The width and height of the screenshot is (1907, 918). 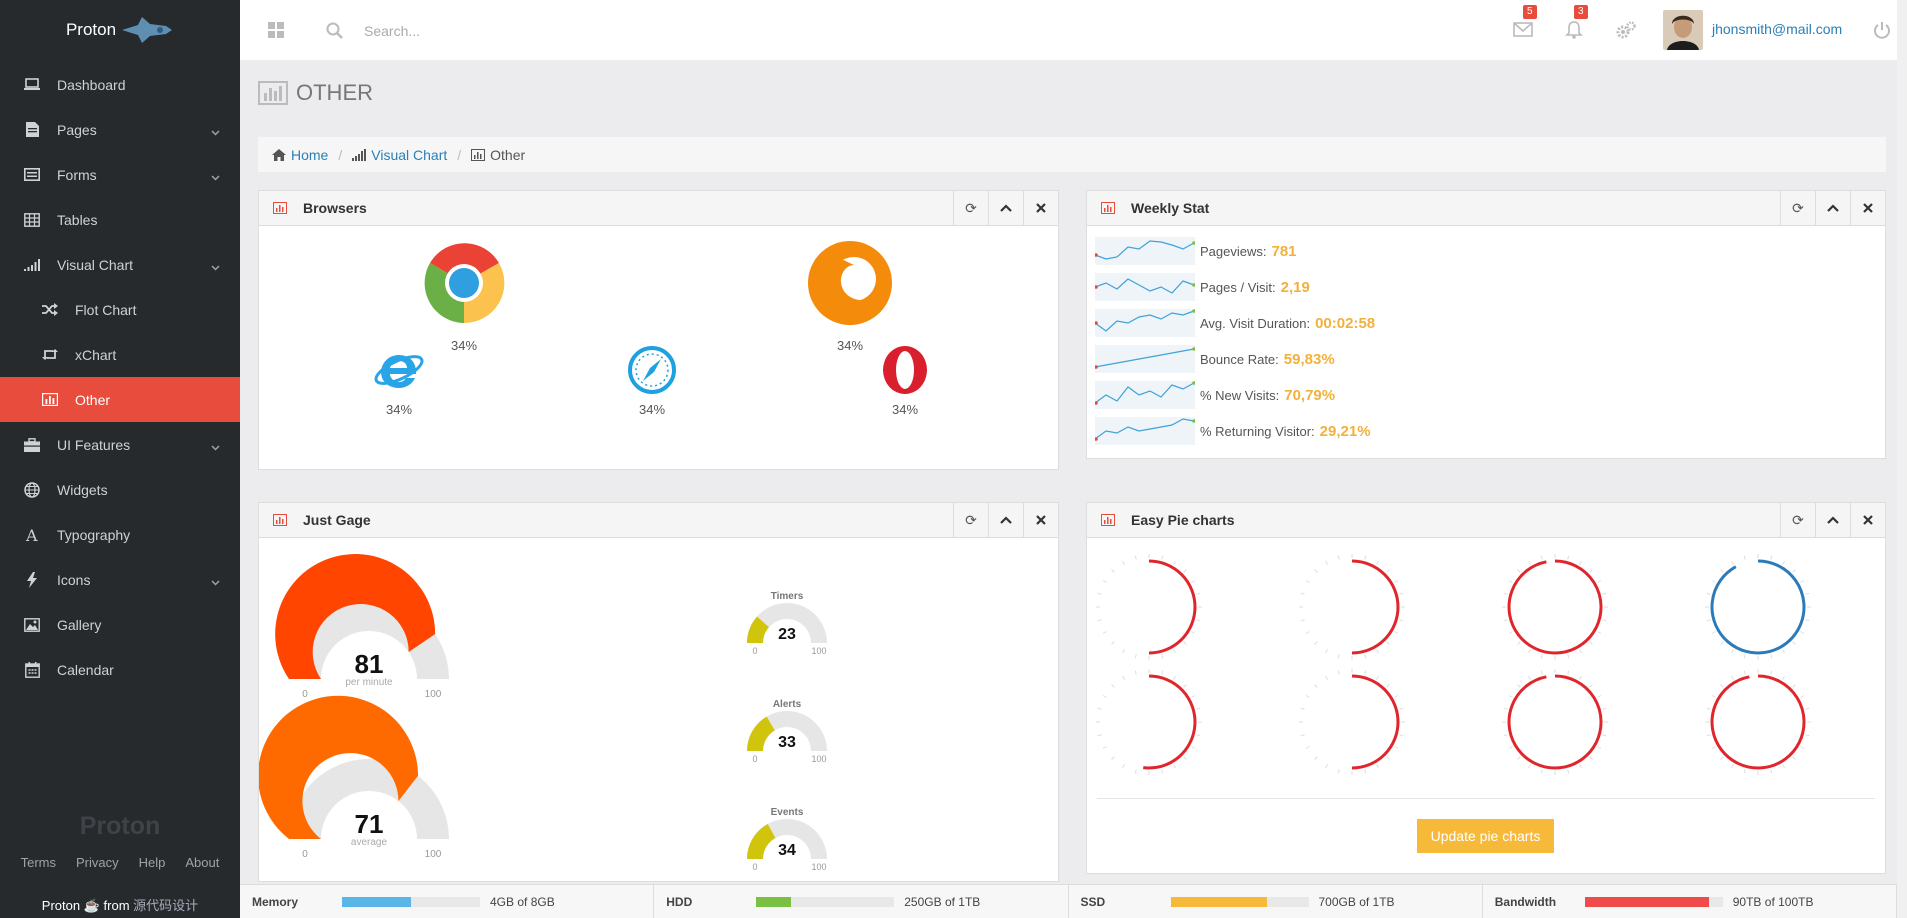 I want to click on avatar, so click(x=1683, y=30).